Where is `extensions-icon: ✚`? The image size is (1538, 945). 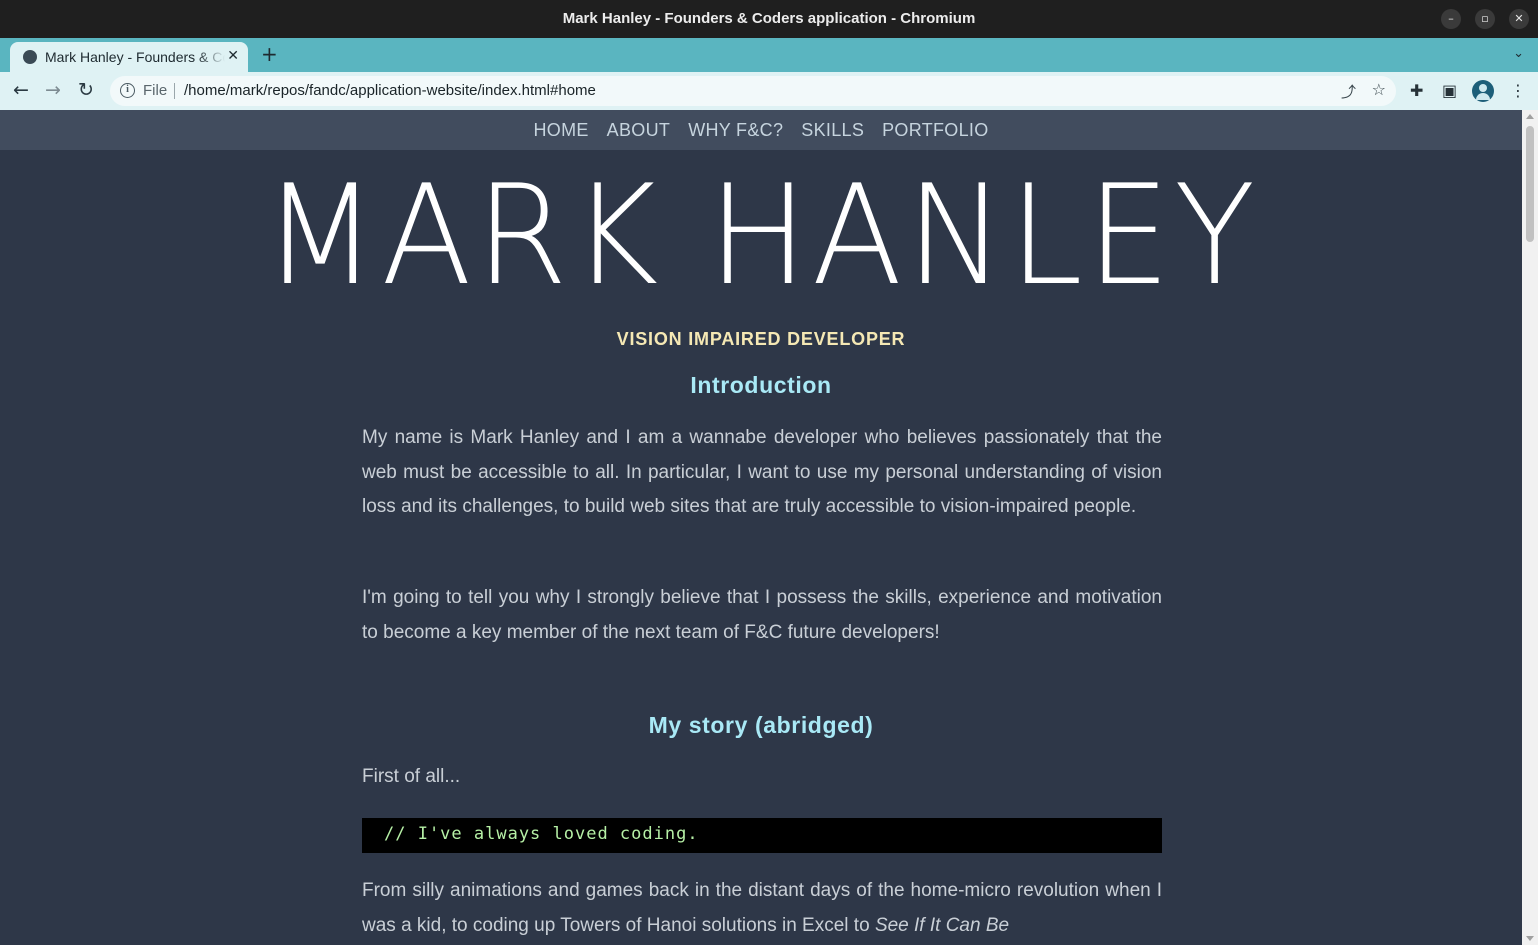
extensions-icon: ✚ is located at coordinates (1416, 90).